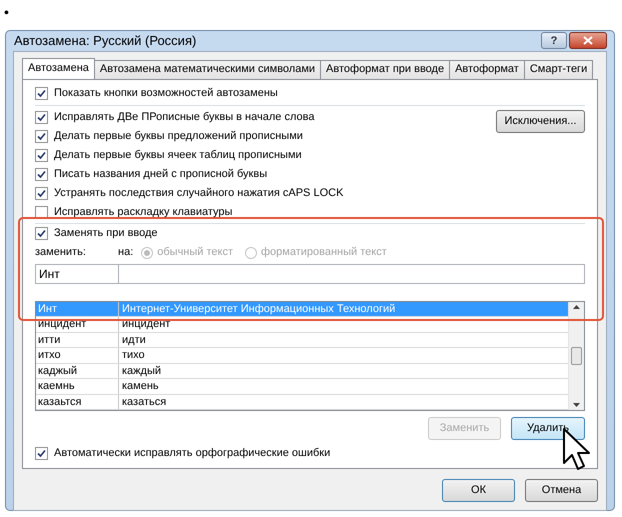 The height and width of the screenshot is (517, 622). Describe the element at coordinates (144, 401) in the screenshot. I see `list-cell-text: казаться` at that location.